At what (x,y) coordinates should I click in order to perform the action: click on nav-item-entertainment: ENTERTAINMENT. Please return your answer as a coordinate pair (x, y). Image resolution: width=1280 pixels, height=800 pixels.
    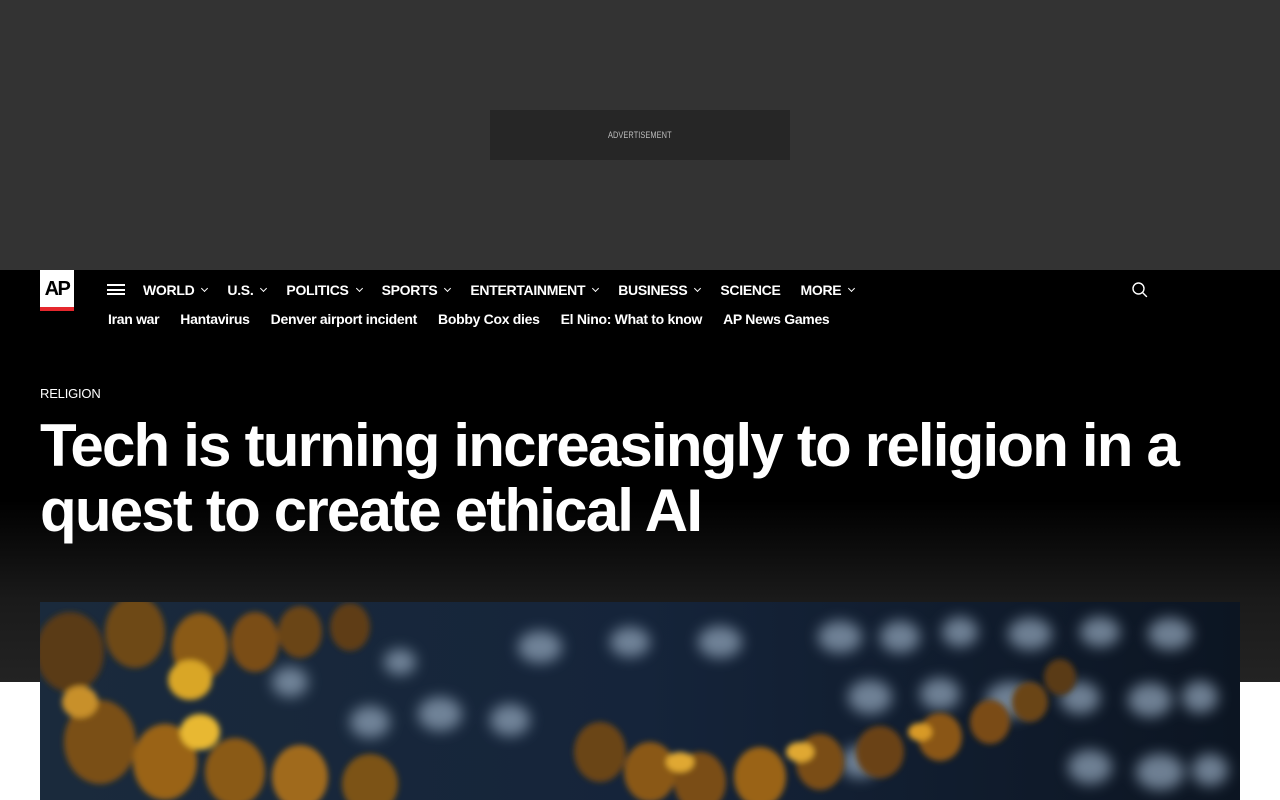
    Looking at the image, I should click on (535, 290).